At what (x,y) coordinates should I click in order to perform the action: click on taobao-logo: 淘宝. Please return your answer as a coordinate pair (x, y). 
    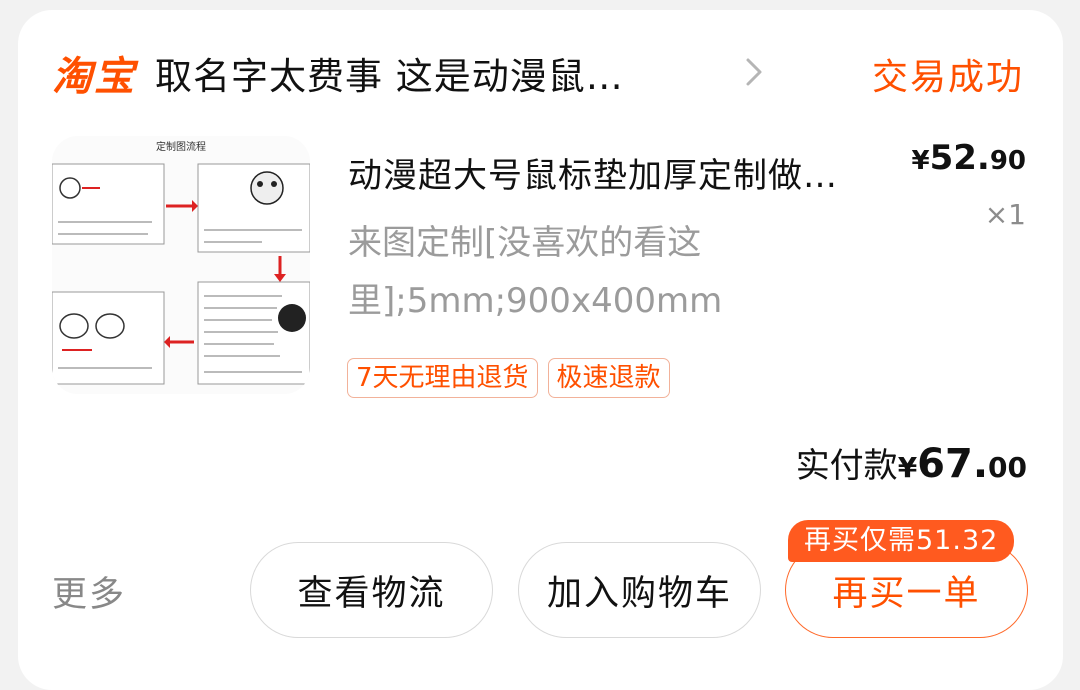
    Looking at the image, I should click on (94, 77).